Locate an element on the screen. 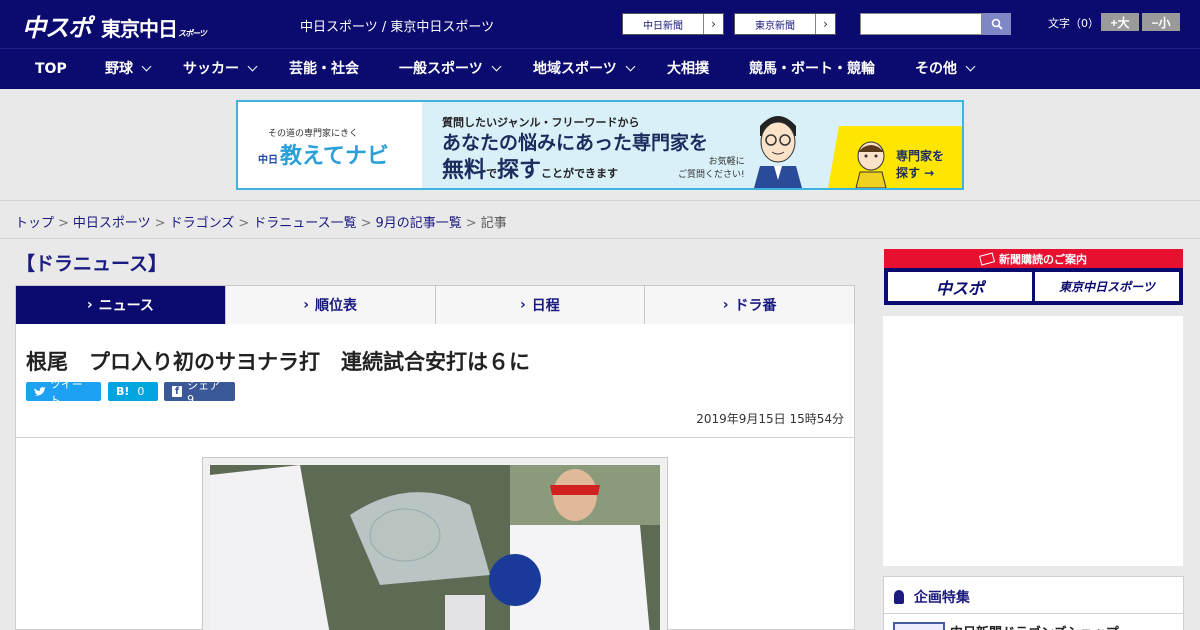 This screenshot has height=630, width=1200. nav-item-soccer: サッカー is located at coordinates (220, 69).